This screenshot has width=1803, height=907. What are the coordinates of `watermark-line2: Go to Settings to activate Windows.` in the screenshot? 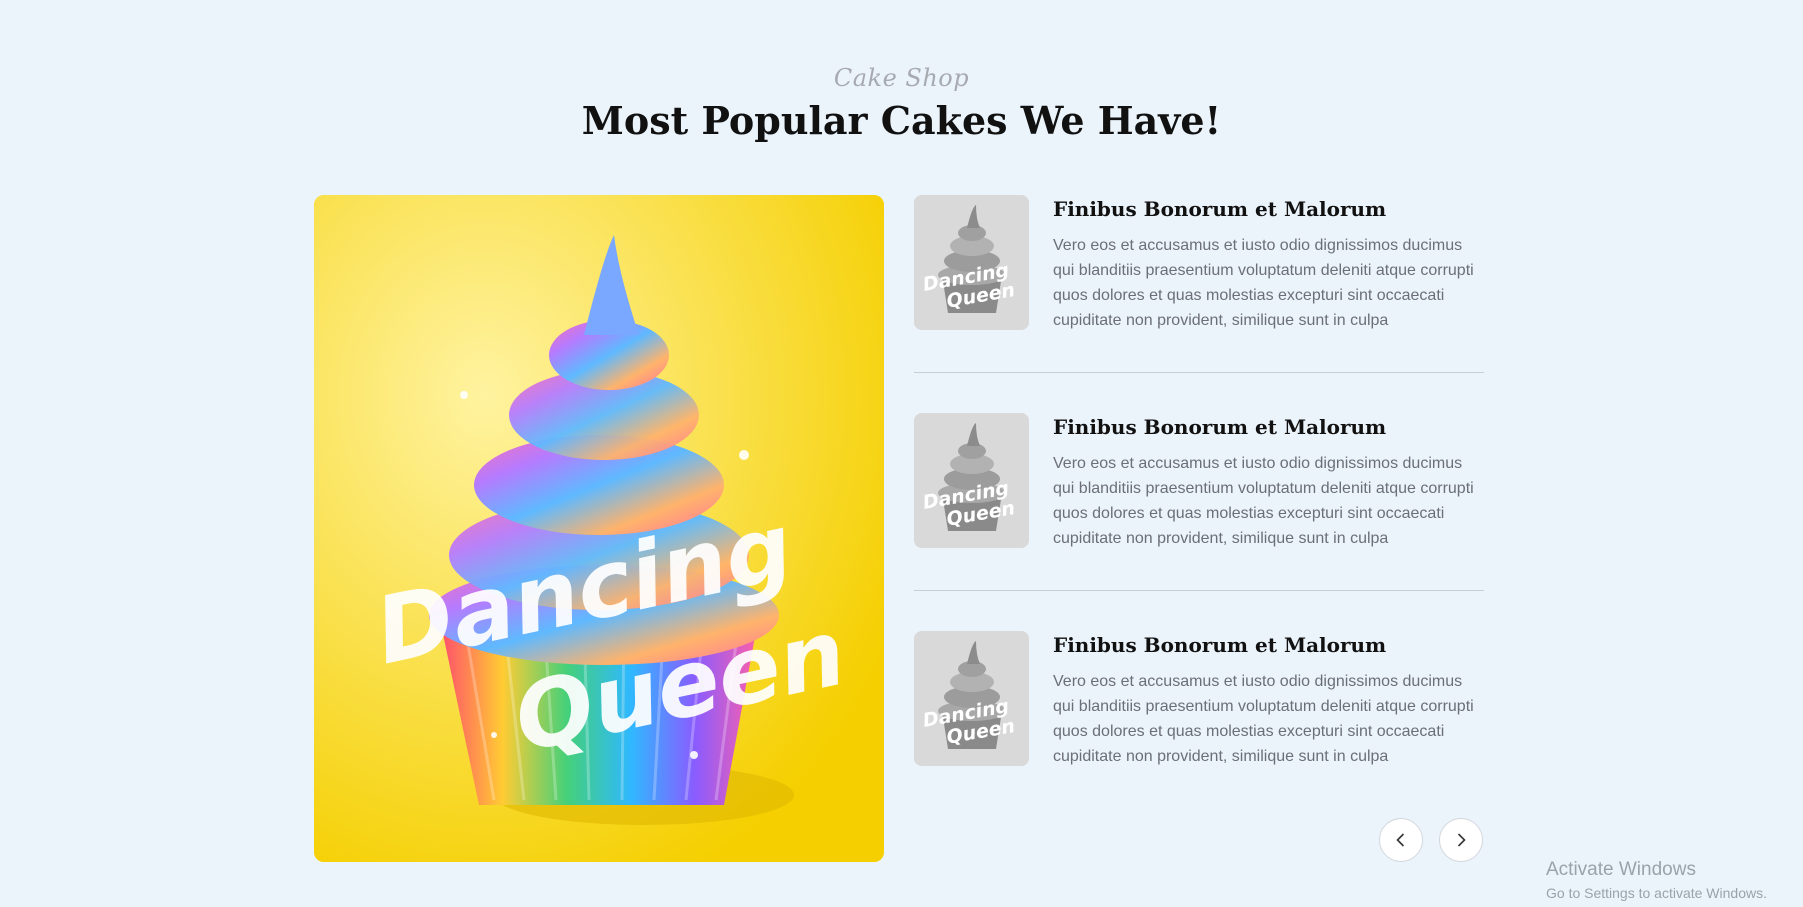 It's located at (1656, 893).